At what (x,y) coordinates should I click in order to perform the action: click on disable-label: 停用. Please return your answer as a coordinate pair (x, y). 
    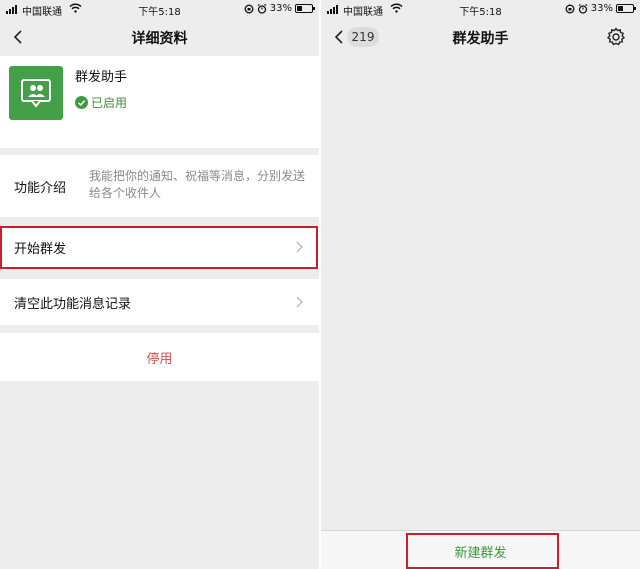
    Looking at the image, I should click on (159, 359).